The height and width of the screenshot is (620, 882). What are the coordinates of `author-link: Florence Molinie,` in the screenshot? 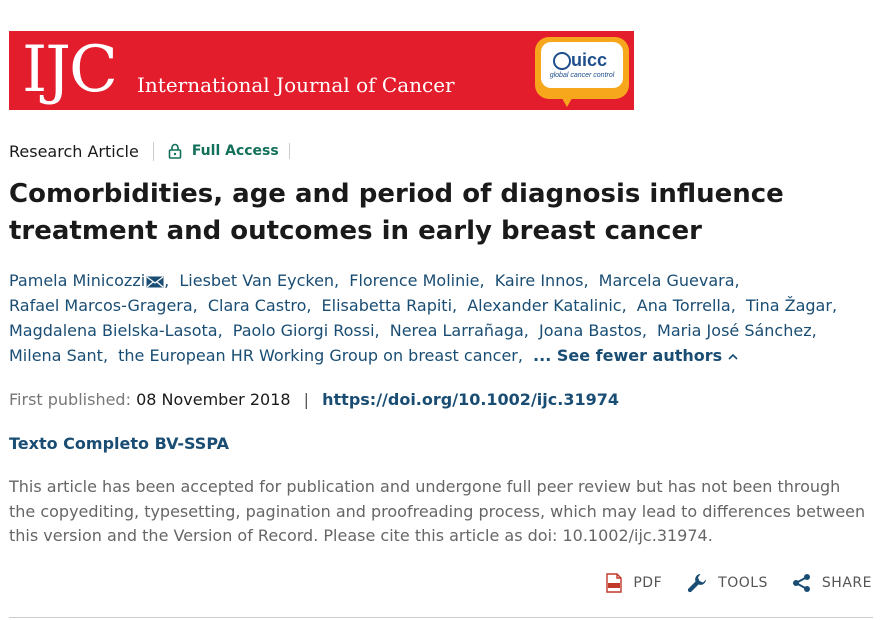 It's located at (419, 280).